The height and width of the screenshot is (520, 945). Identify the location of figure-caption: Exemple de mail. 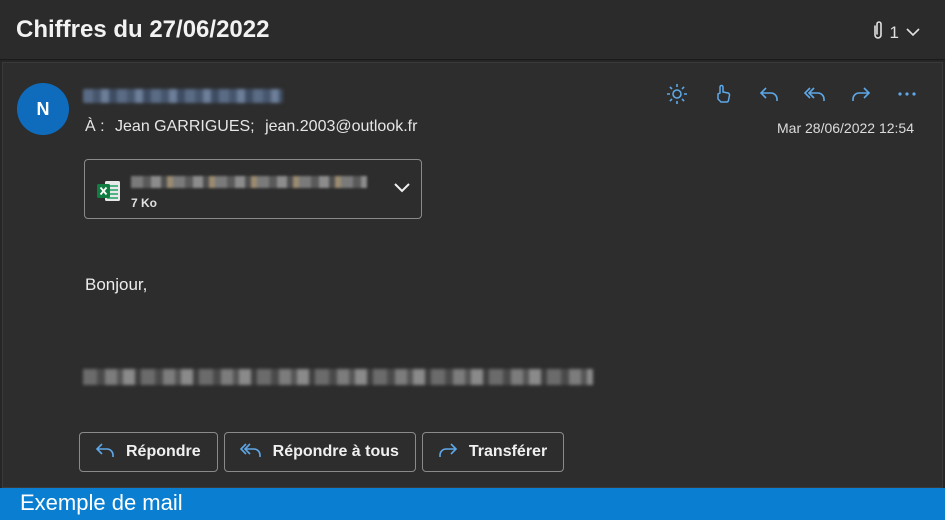
(472, 504).